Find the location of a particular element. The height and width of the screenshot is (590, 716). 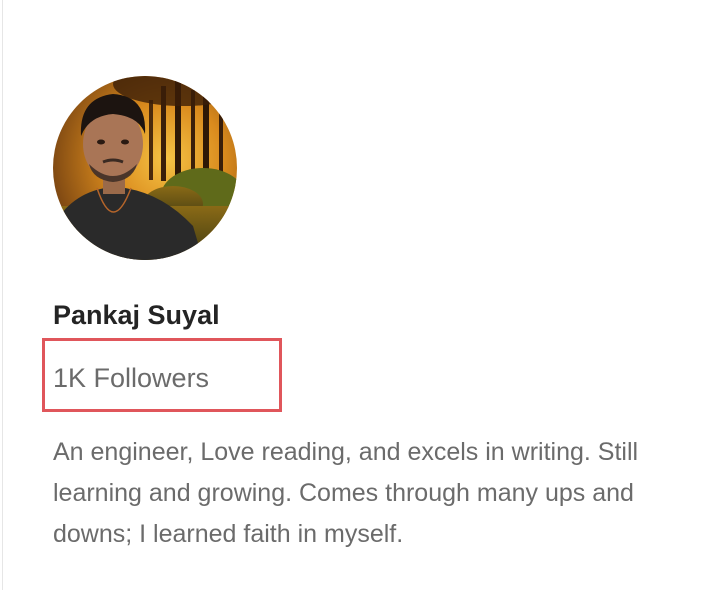

avatar is located at coordinates (145, 168).